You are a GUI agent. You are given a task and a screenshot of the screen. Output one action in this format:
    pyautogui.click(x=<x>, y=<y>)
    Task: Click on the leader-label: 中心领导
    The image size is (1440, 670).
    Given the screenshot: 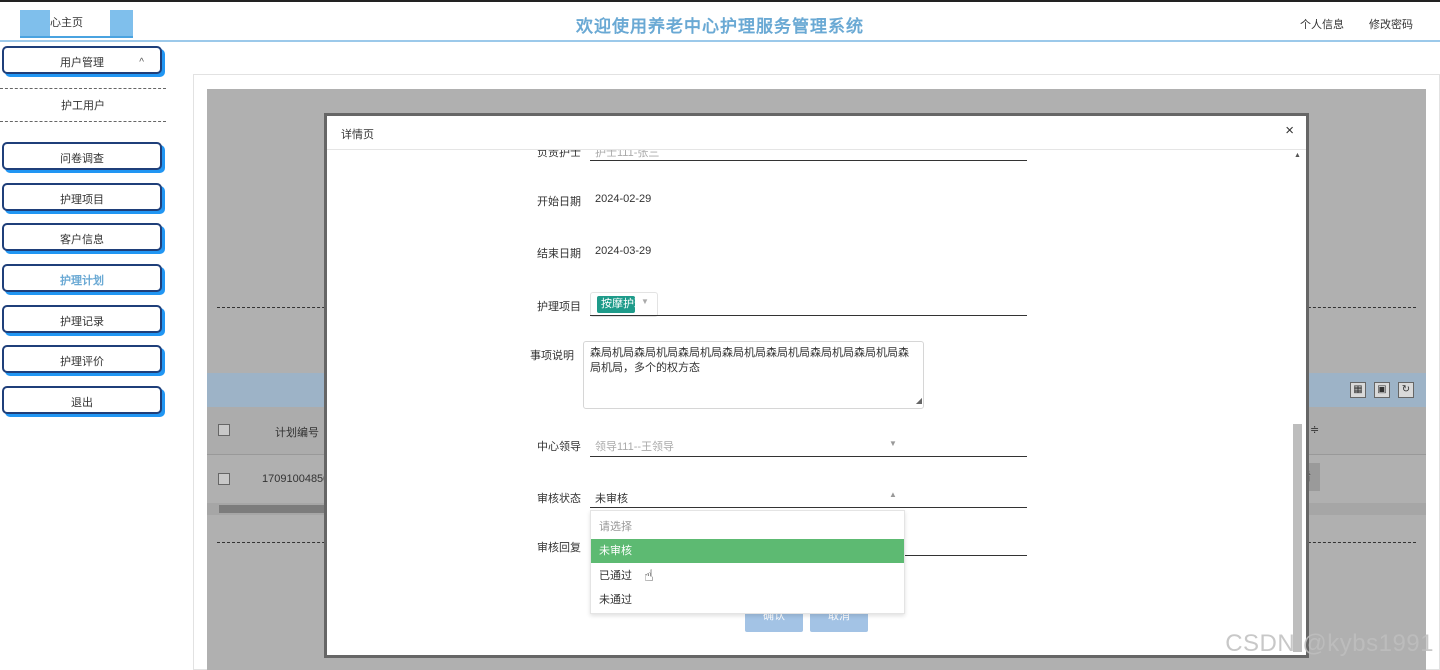 What is the action you would take?
    pyautogui.click(x=559, y=447)
    